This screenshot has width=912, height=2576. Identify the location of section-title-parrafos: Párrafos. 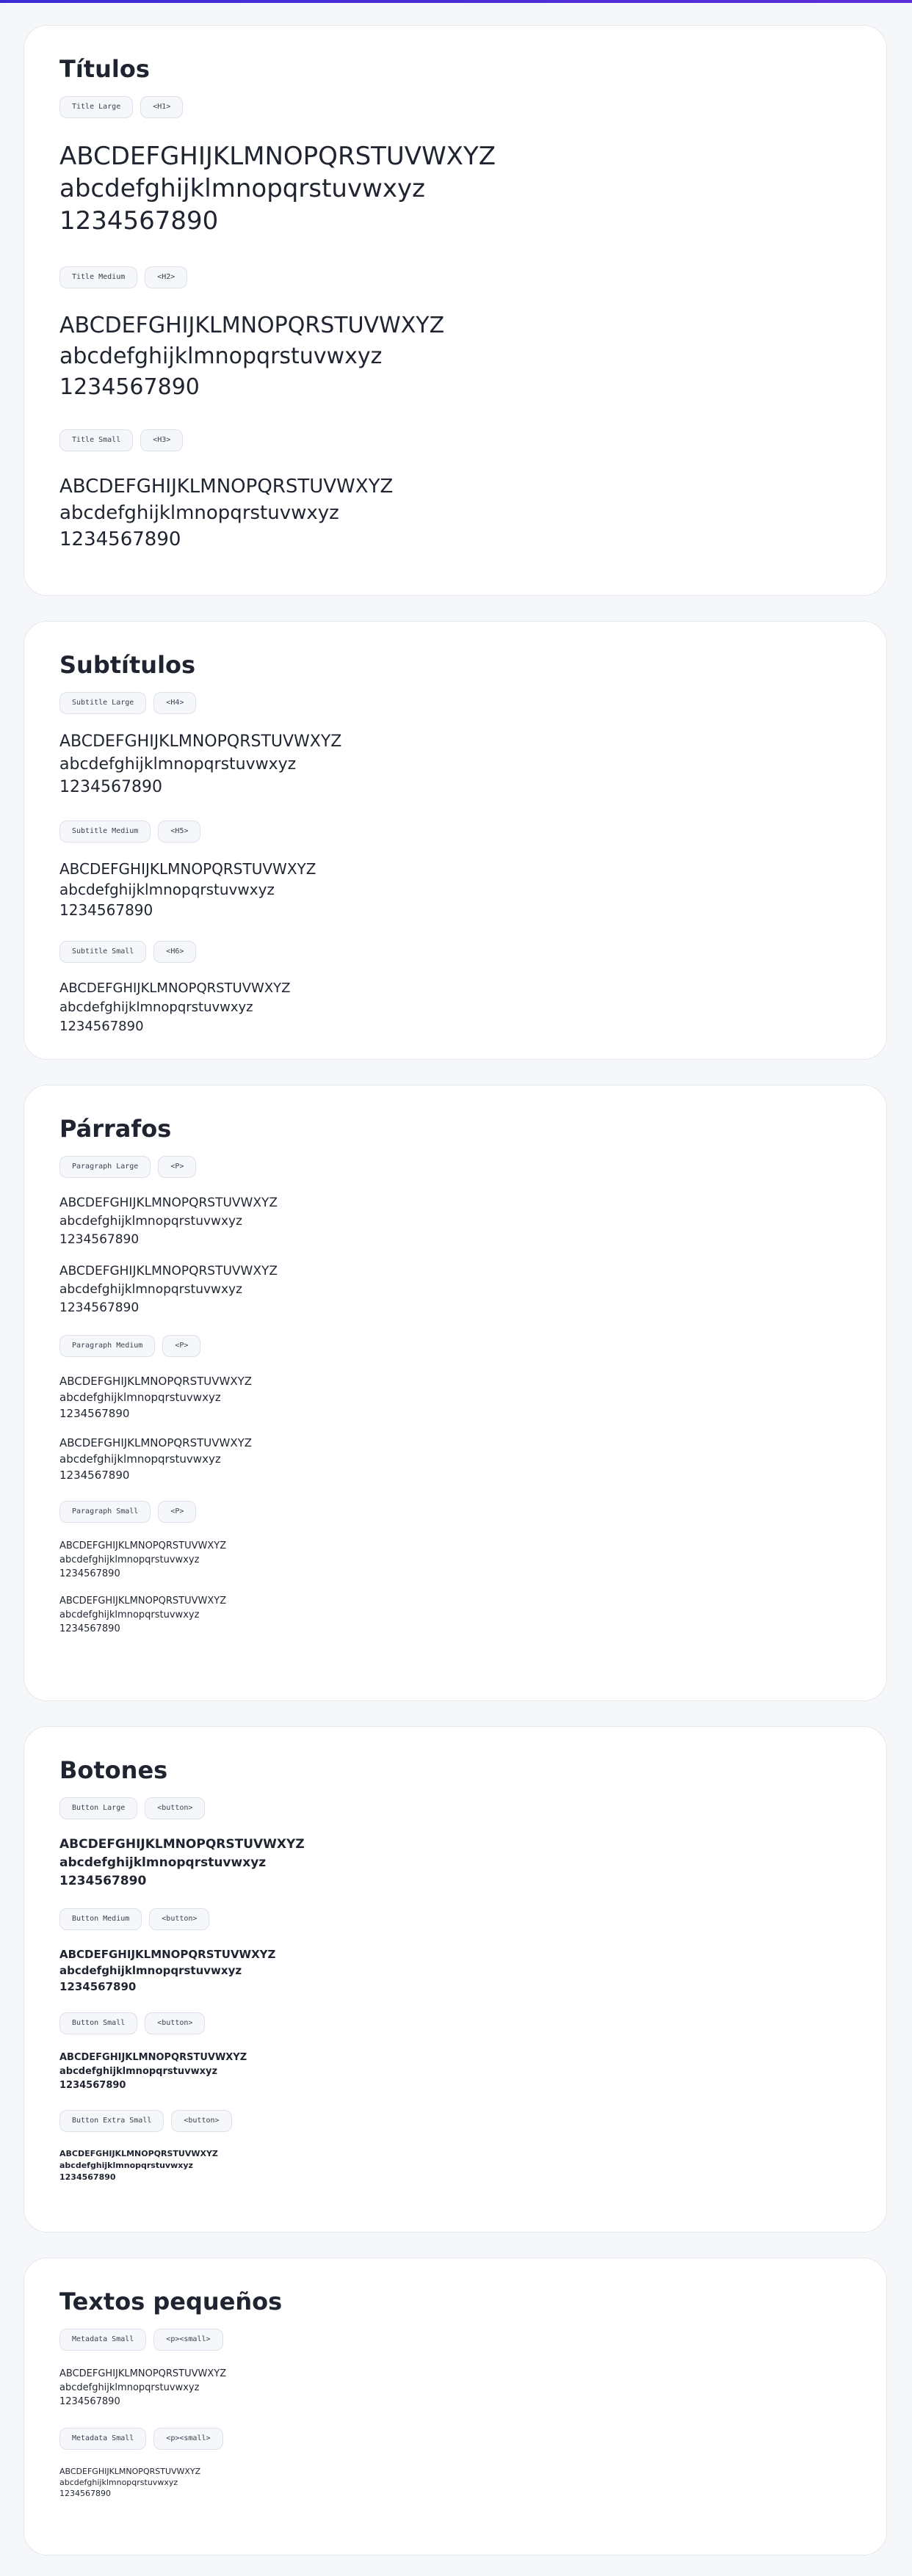
(116, 1129).